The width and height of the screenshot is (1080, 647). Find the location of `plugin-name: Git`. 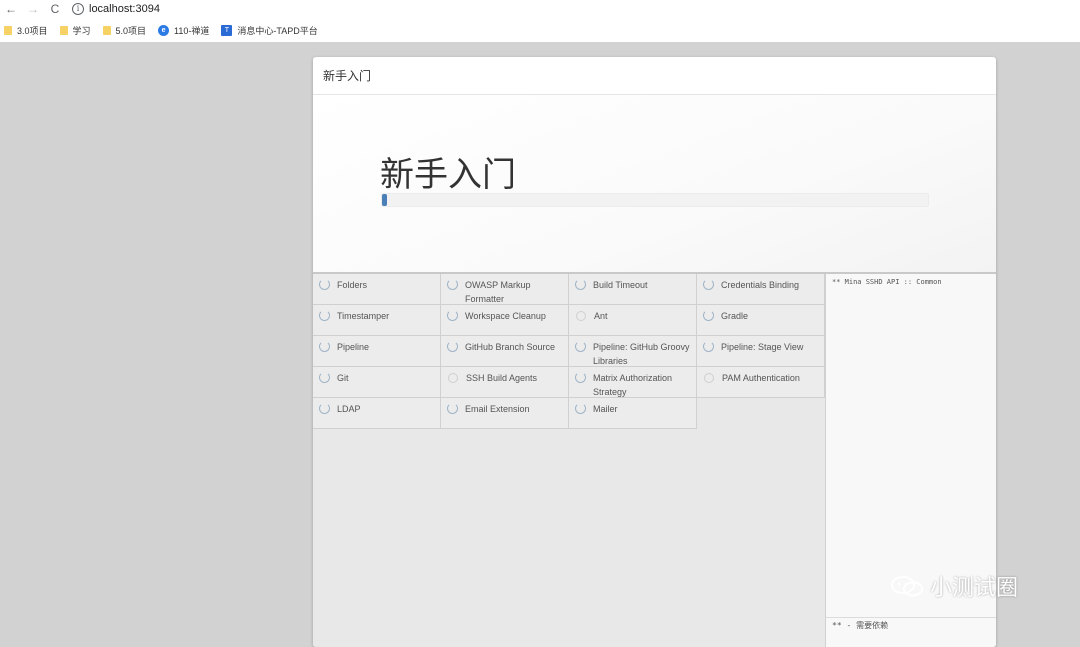

plugin-name: Git is located at coordinates (343, 378).